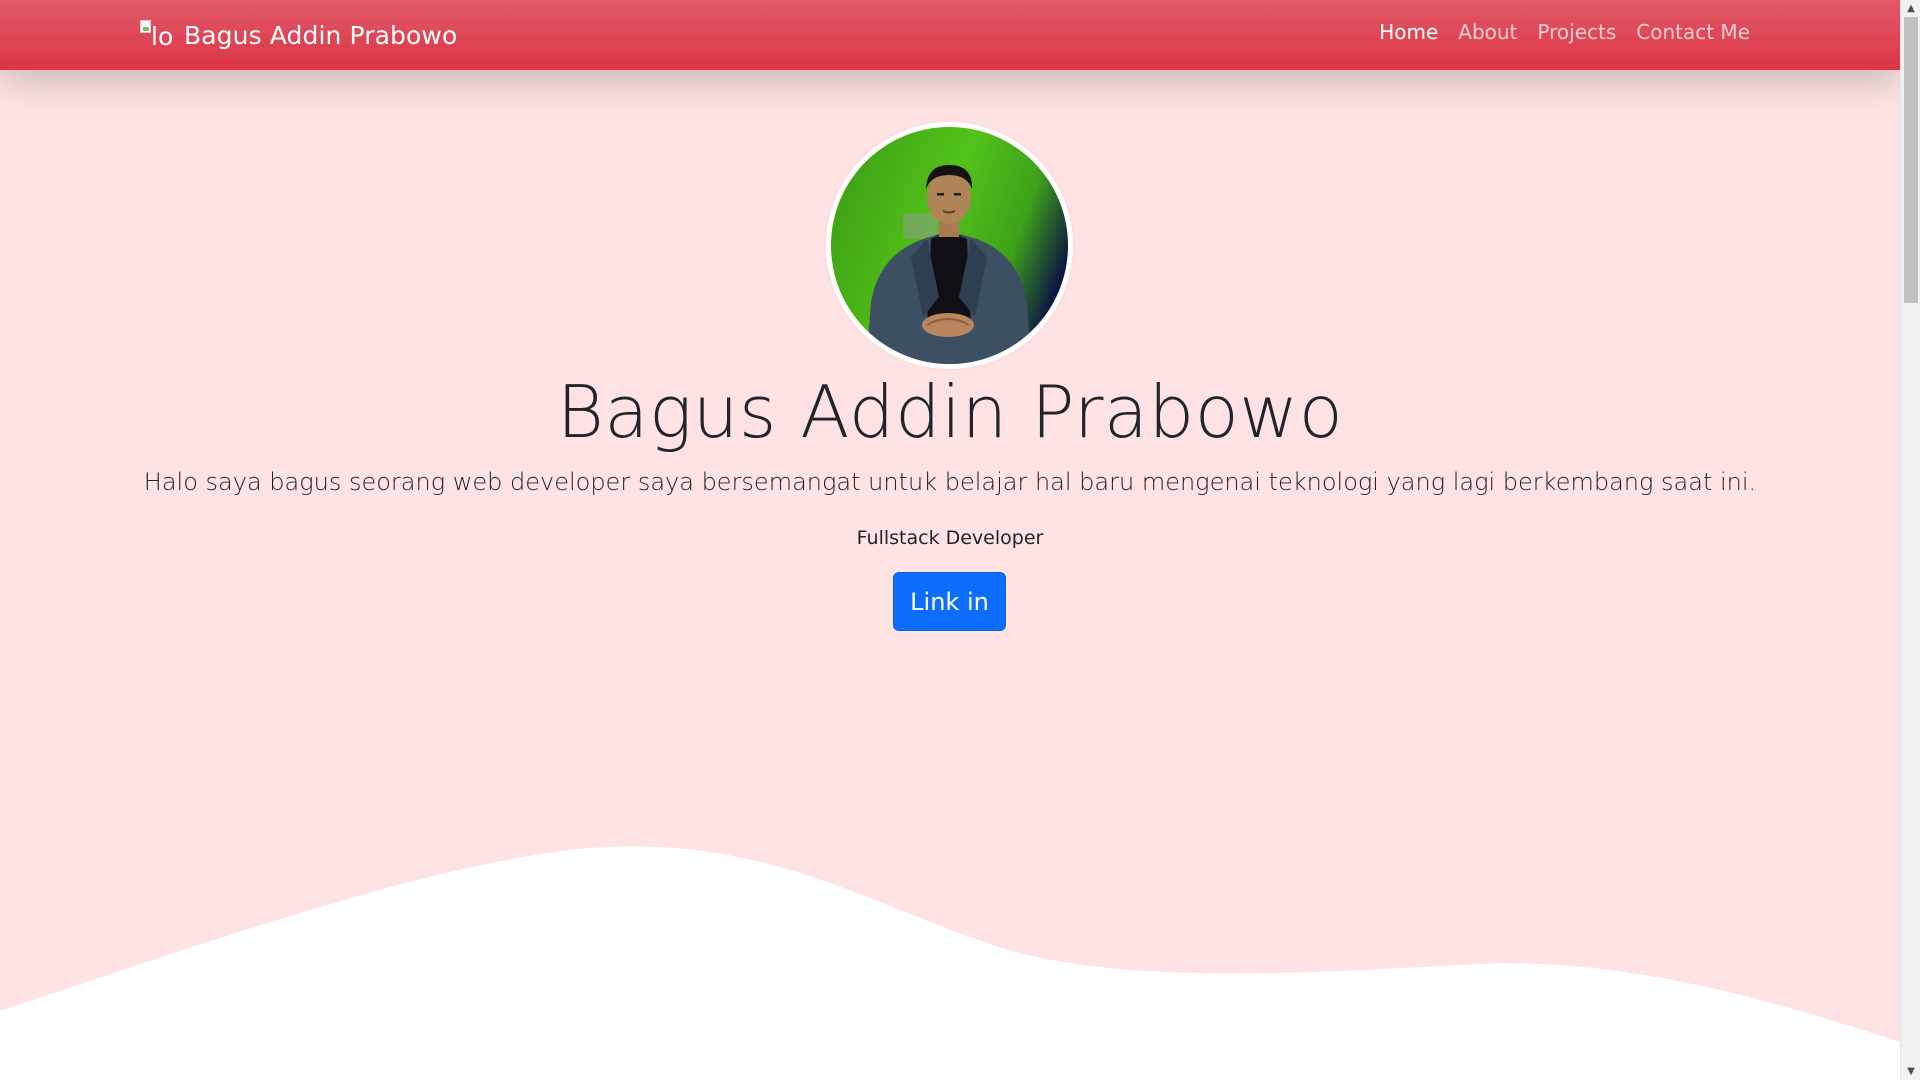  I want to click on triangle-up-icon: ▲, so click(1910, 8).